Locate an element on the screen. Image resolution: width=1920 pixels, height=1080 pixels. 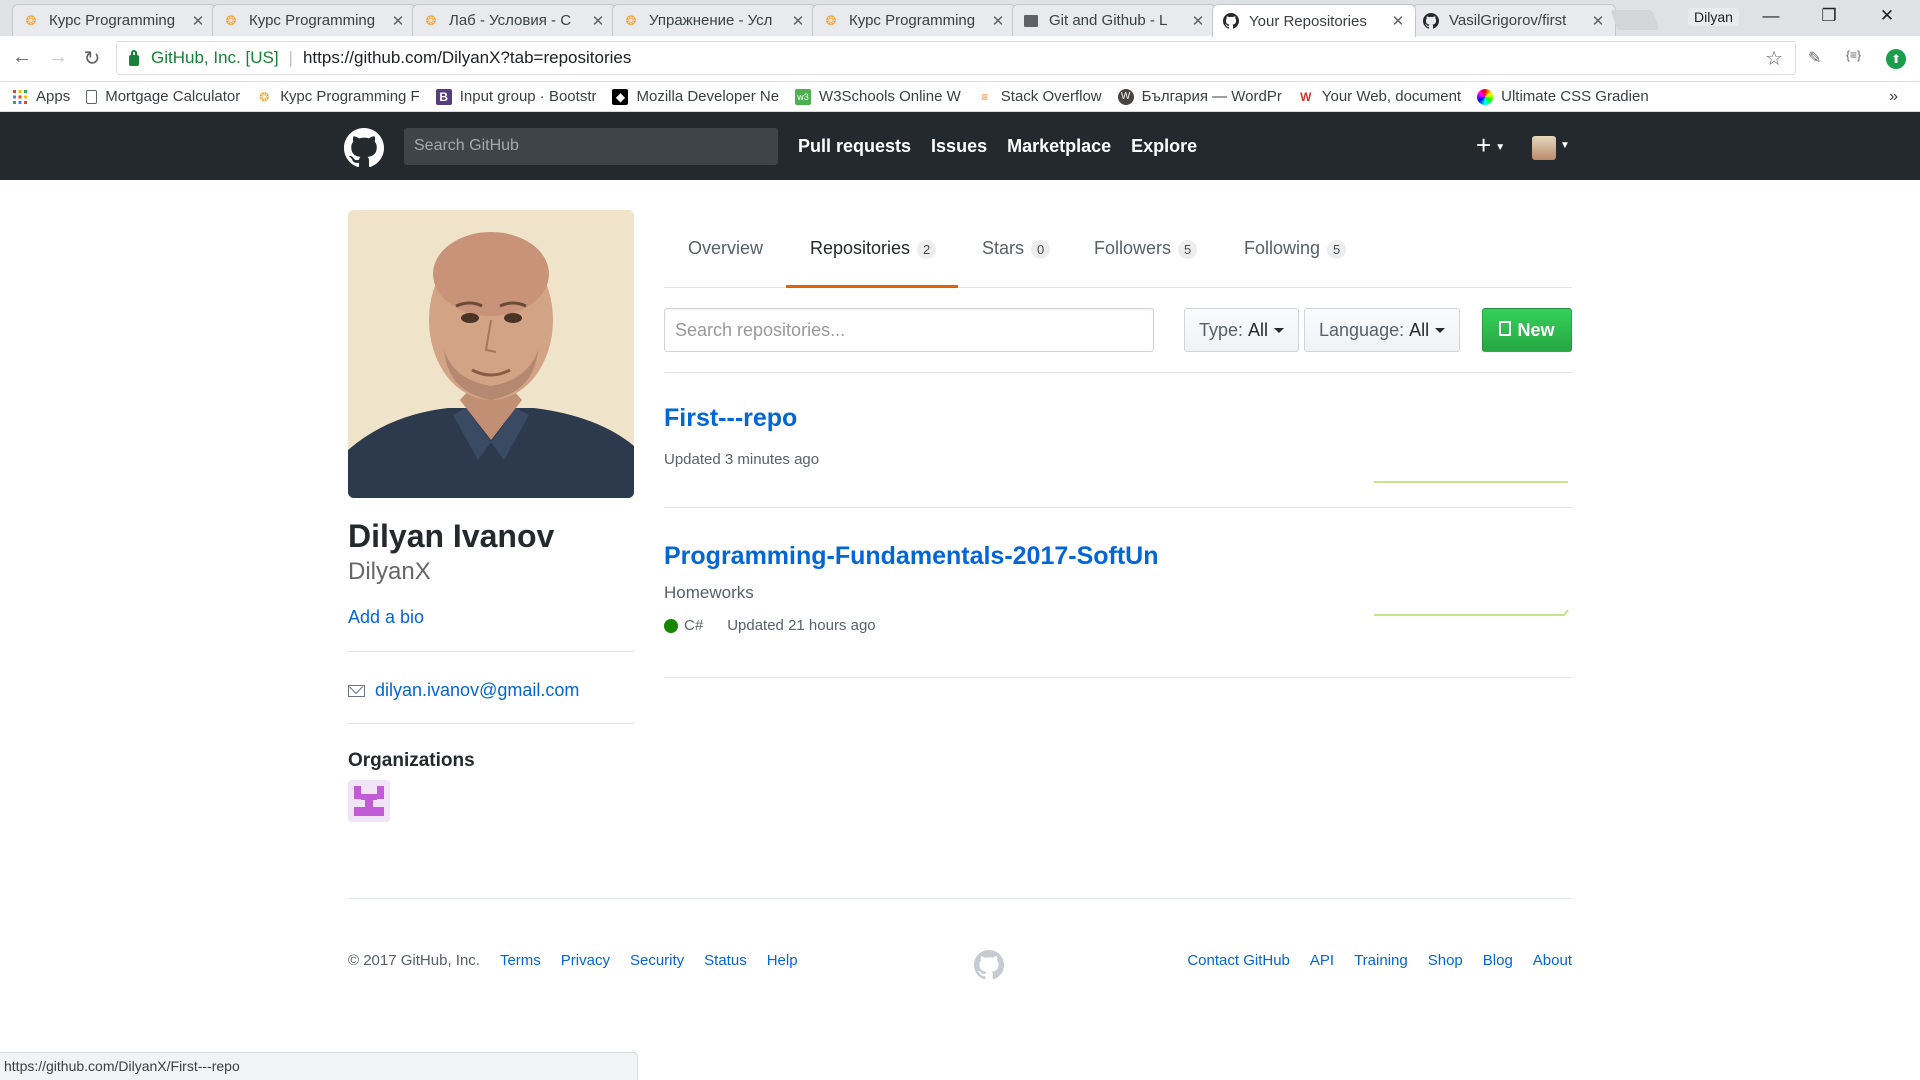
create-new-dropdown: + ▼ is located at coordinates (1490, 145).